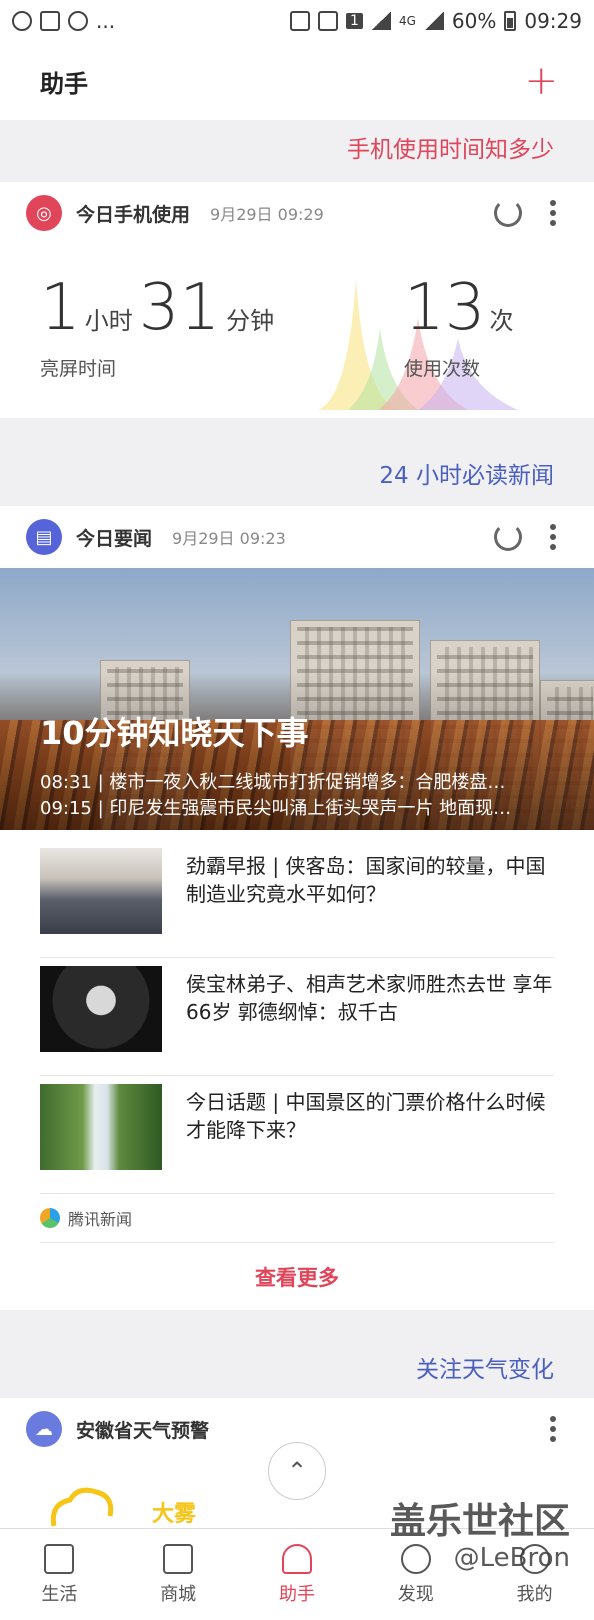  What do you see at coordinates (229, 538) in the screenshot?
I see `news-card-time: 9月29日 09:23` at bounding box center [229, 538].